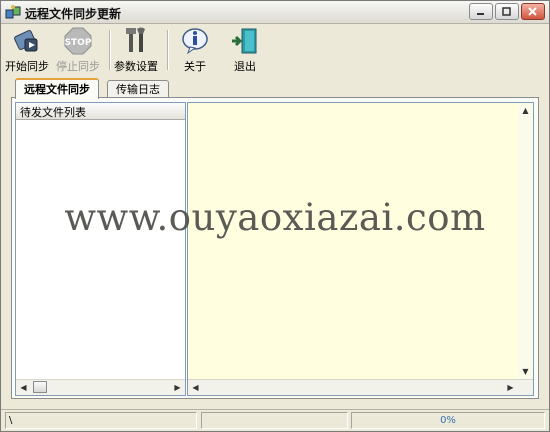 The height and width of the screenshot is (432, 550). I want to click on window-controls, so click(507, 11).